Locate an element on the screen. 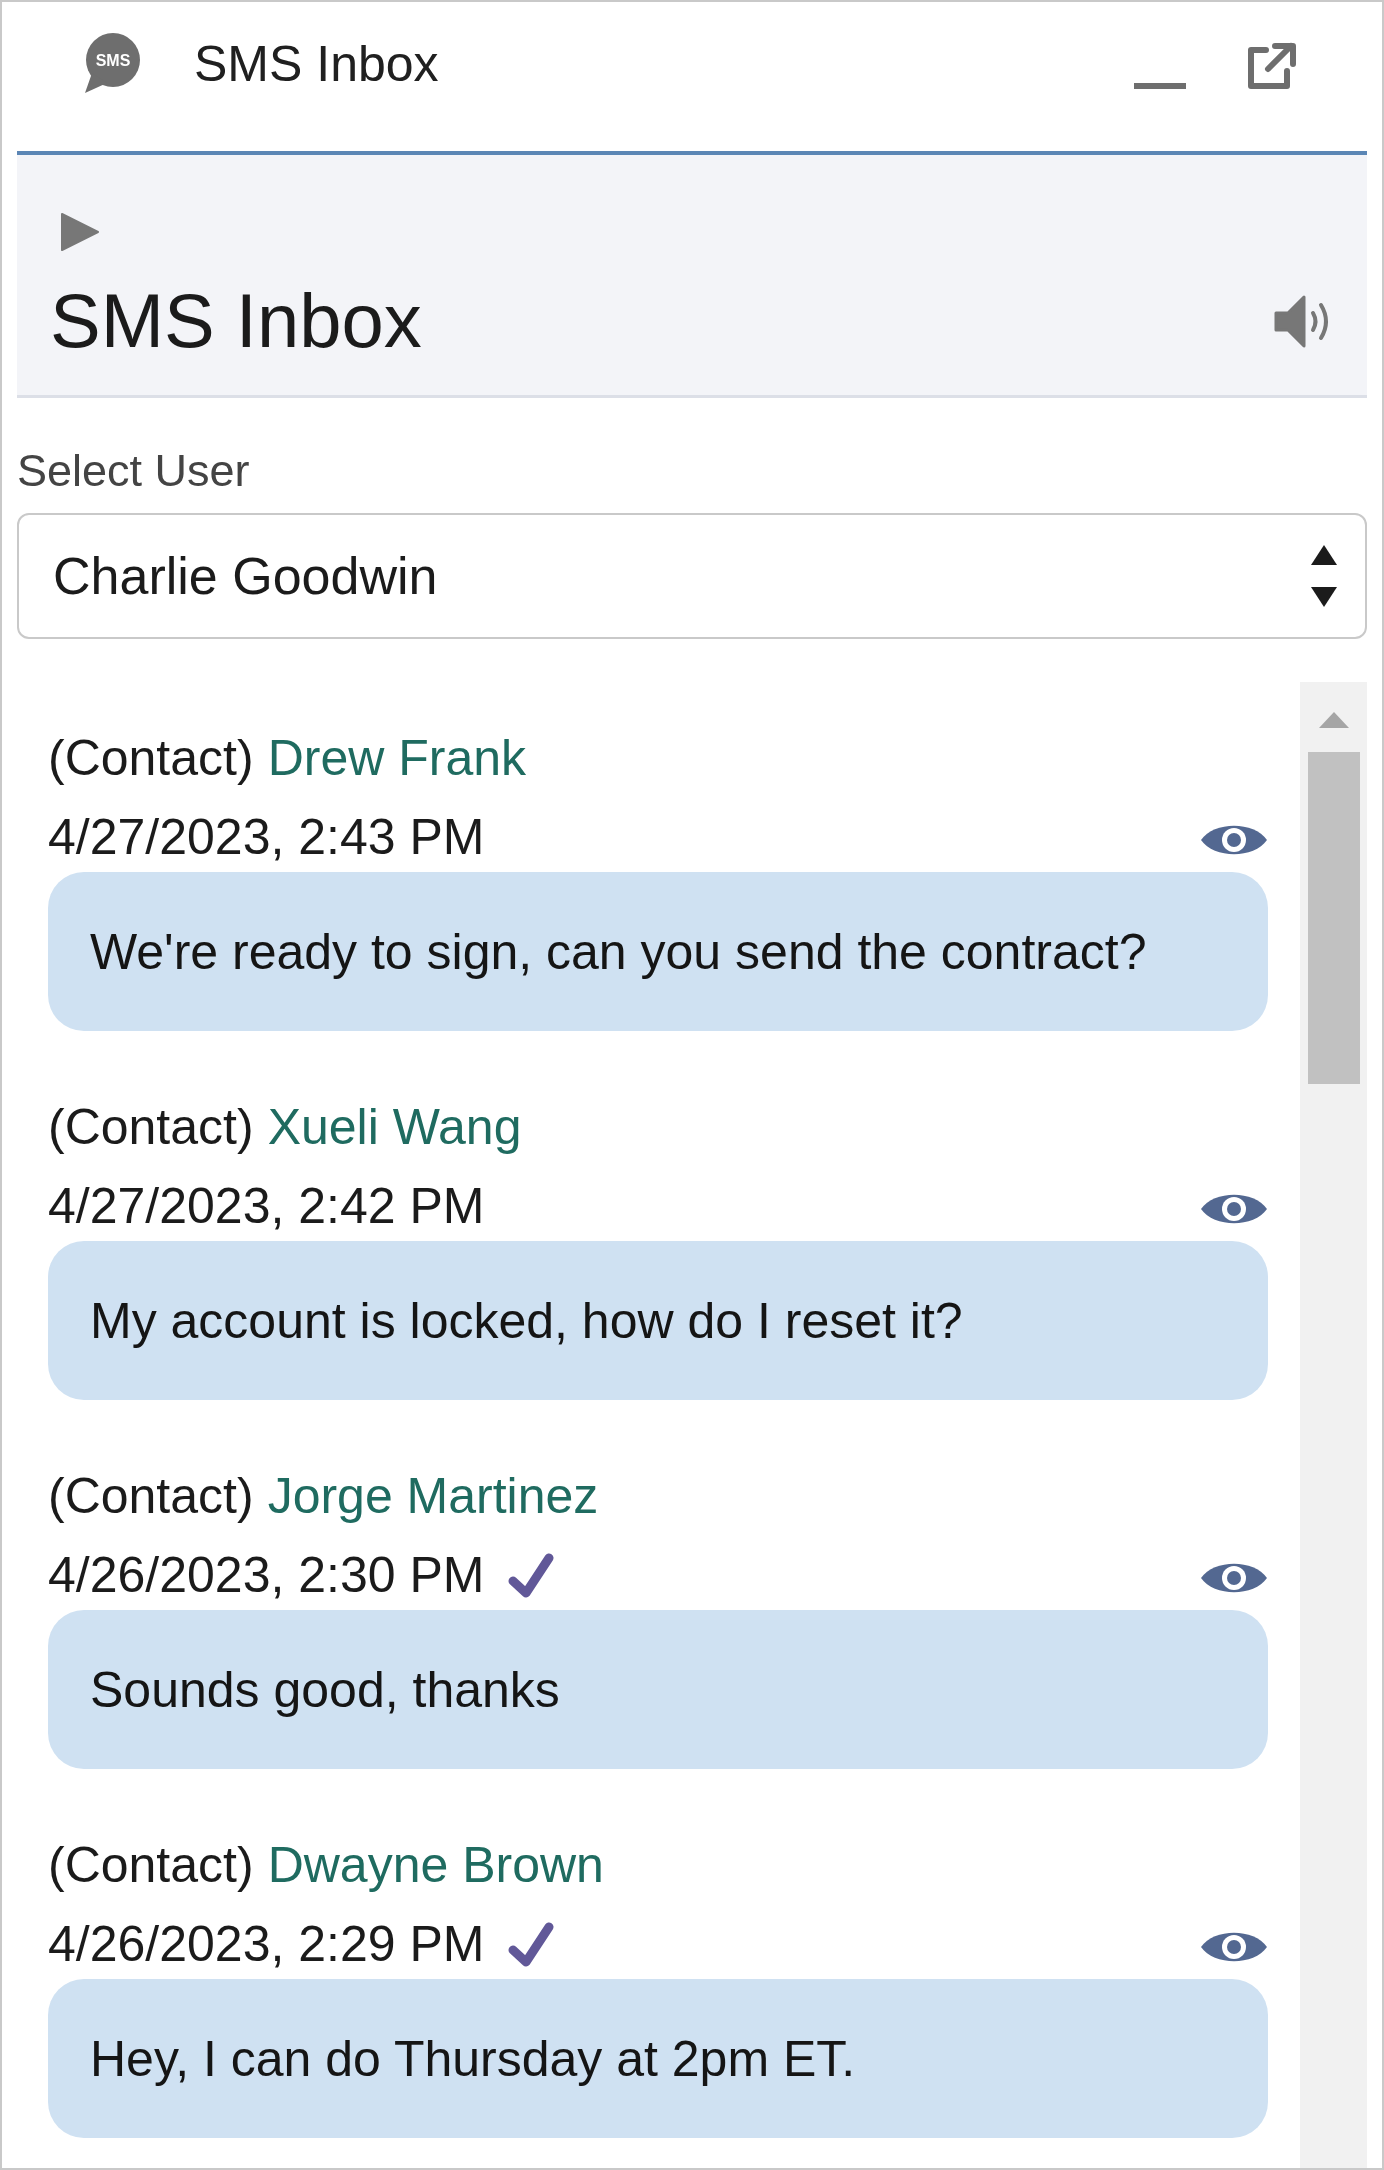 The height and width of the screenshot is (2170, 1384). message-timestamp: 4/26/2023, 2:29 PM is located at coordinates (266, 1944).